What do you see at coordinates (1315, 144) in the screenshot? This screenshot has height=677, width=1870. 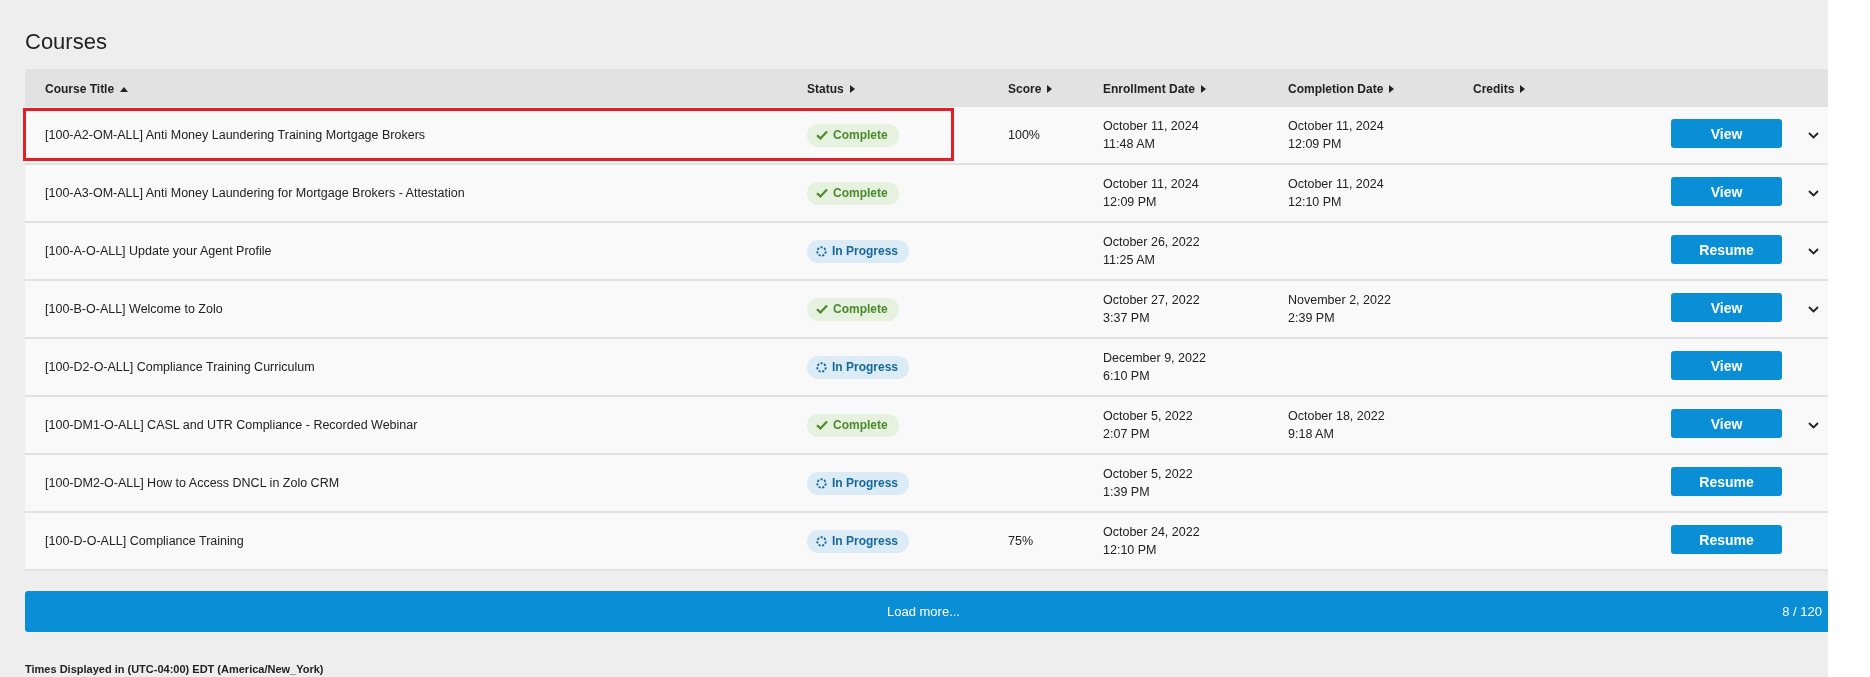 I see `completion-time: 12:09 PM` at bounding box center [1315, 144].